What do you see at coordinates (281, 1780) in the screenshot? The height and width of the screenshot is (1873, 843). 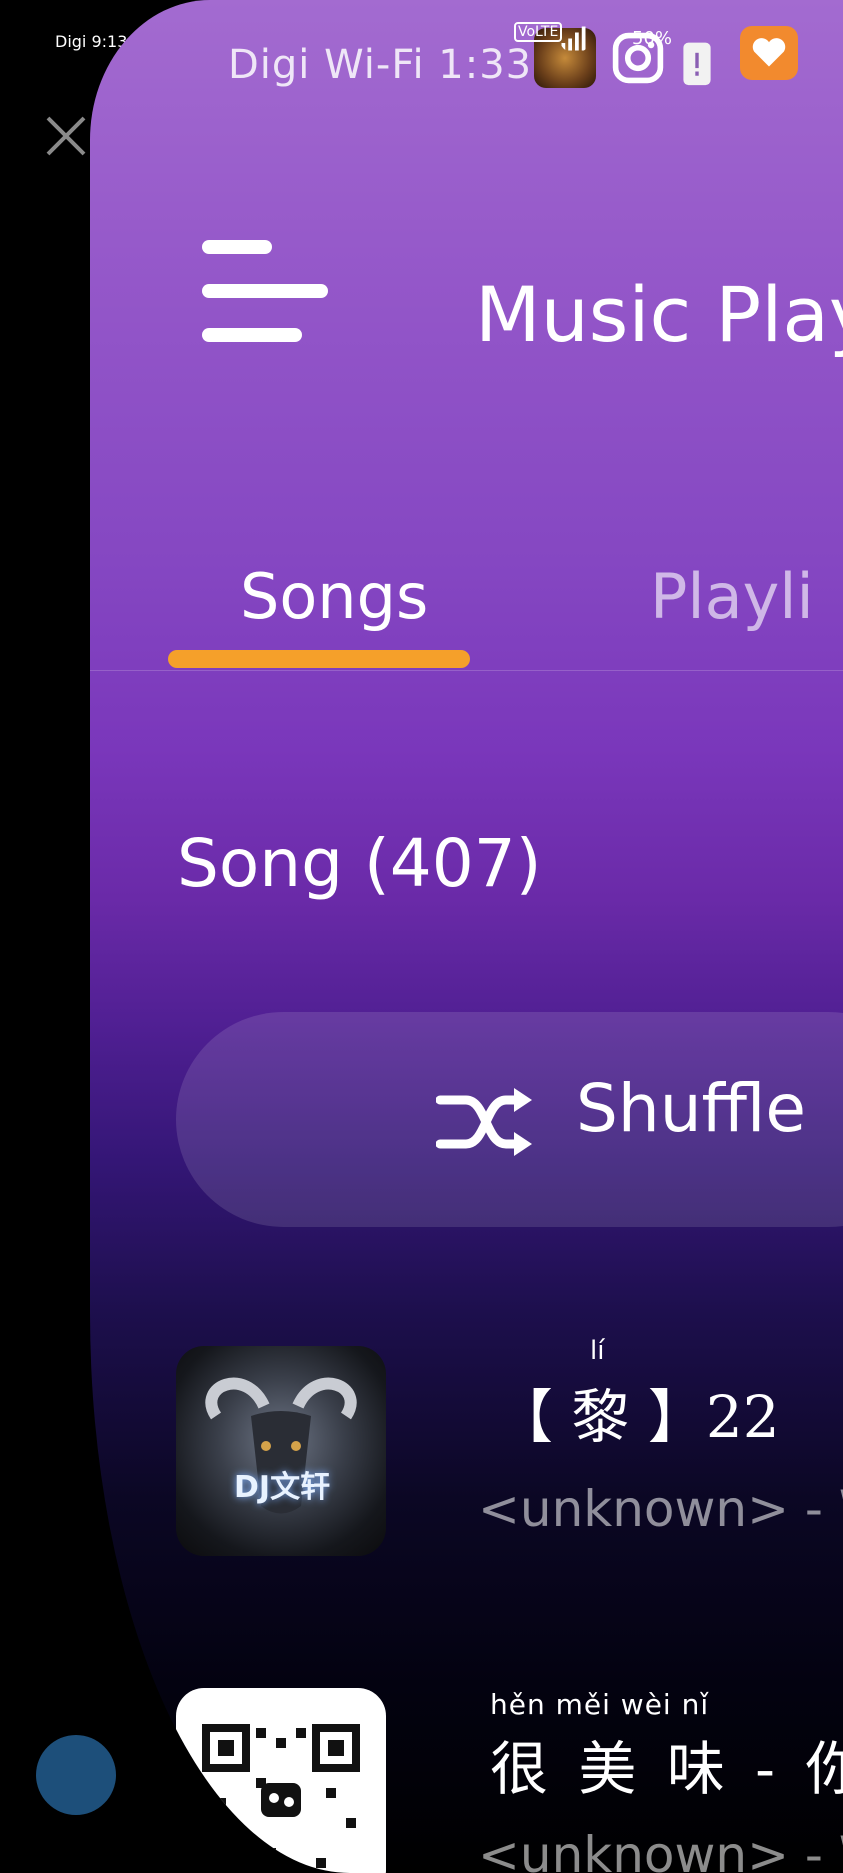 I see `album-art-qr-code` at bounding box center [281, 1780].